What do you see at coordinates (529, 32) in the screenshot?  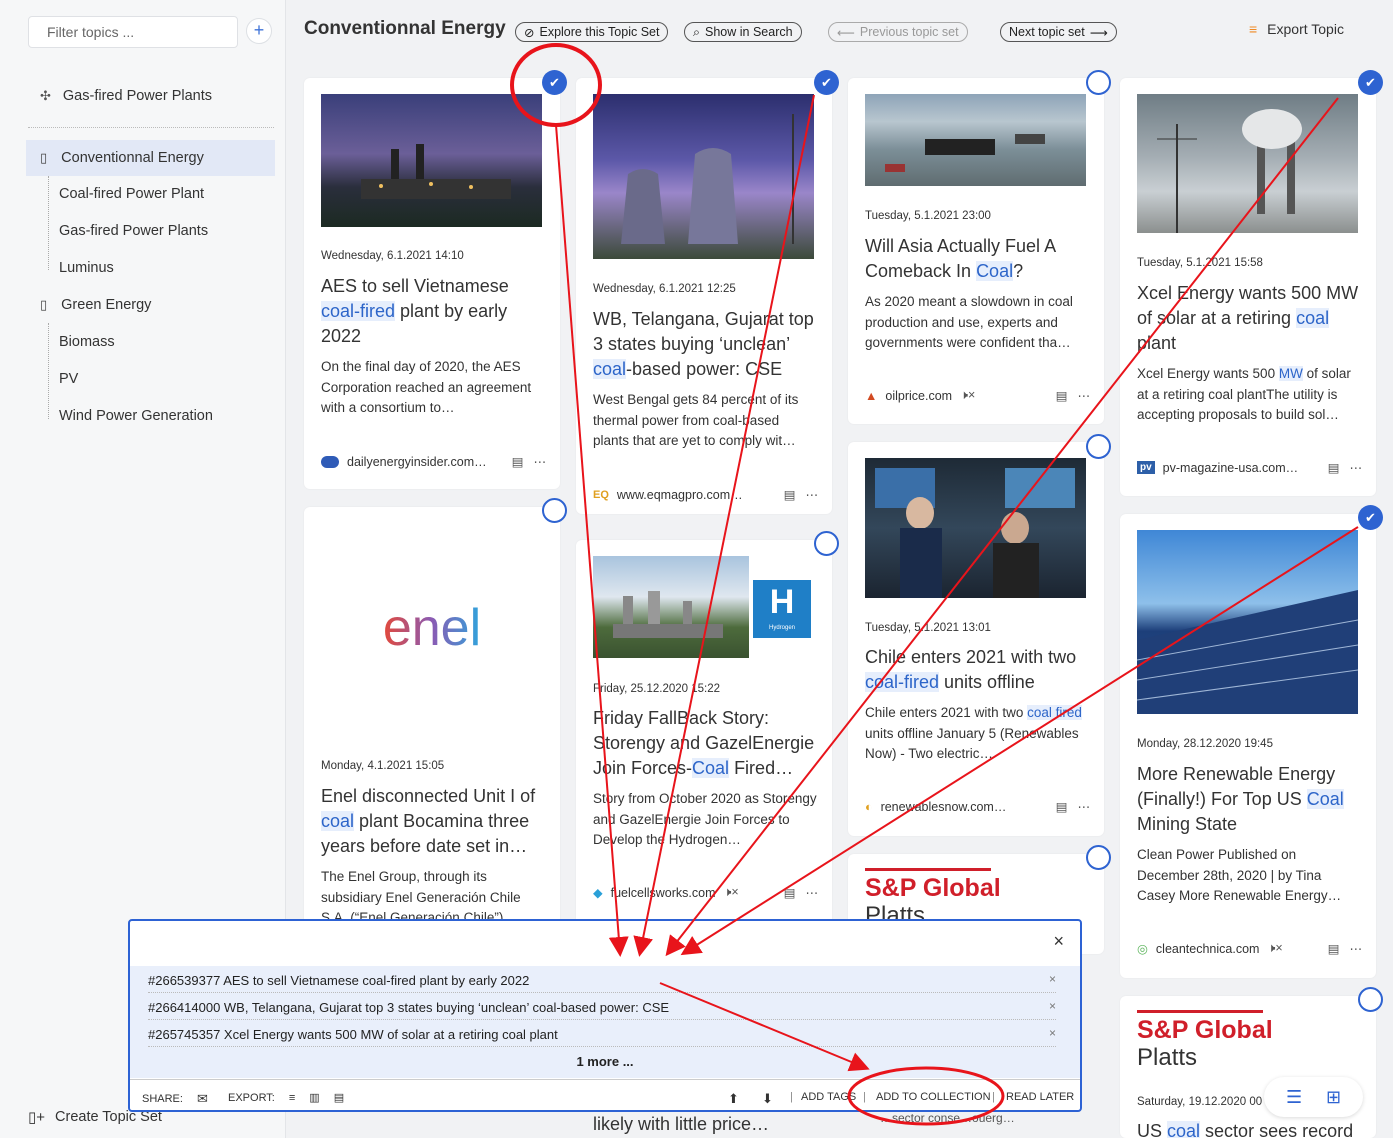 I see `explore-icon: ⊘` at bounding box center [529, 32].